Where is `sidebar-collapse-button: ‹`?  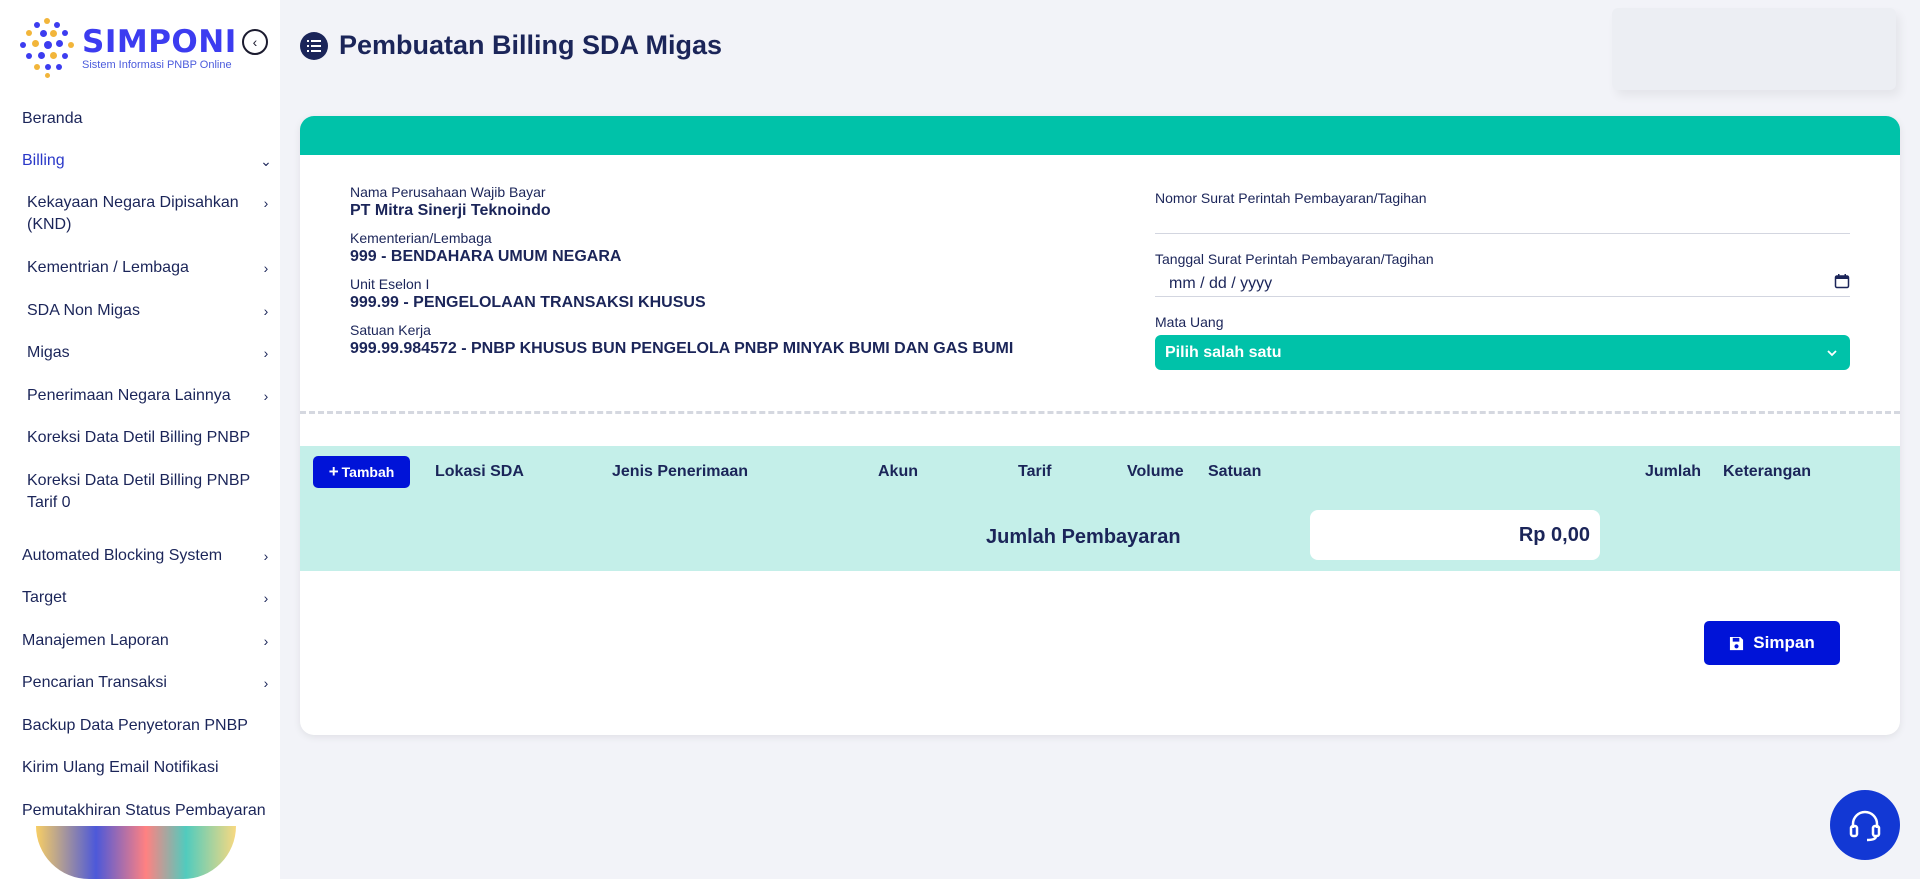
sidebar-collapse-button: ‹ is located at coordinates (255, 42).